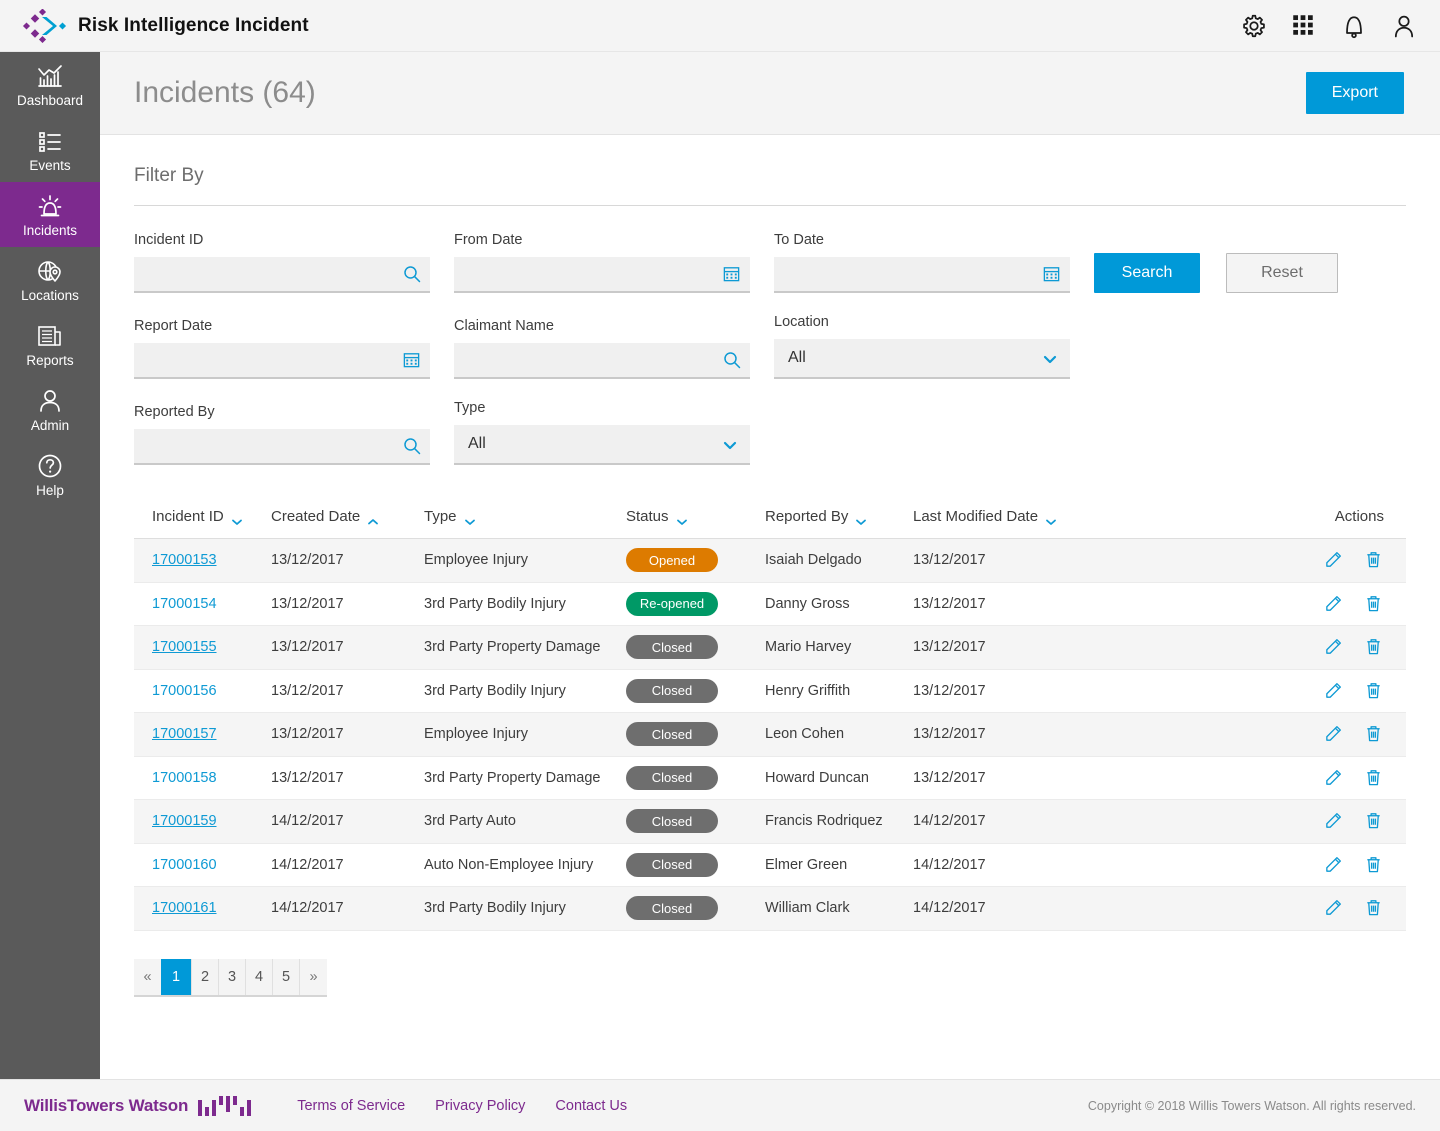  What do you see at coordinates (50, 149) in the screenshot?
I see `sidebar-item-events: Events` at bounding box center [50, 149].